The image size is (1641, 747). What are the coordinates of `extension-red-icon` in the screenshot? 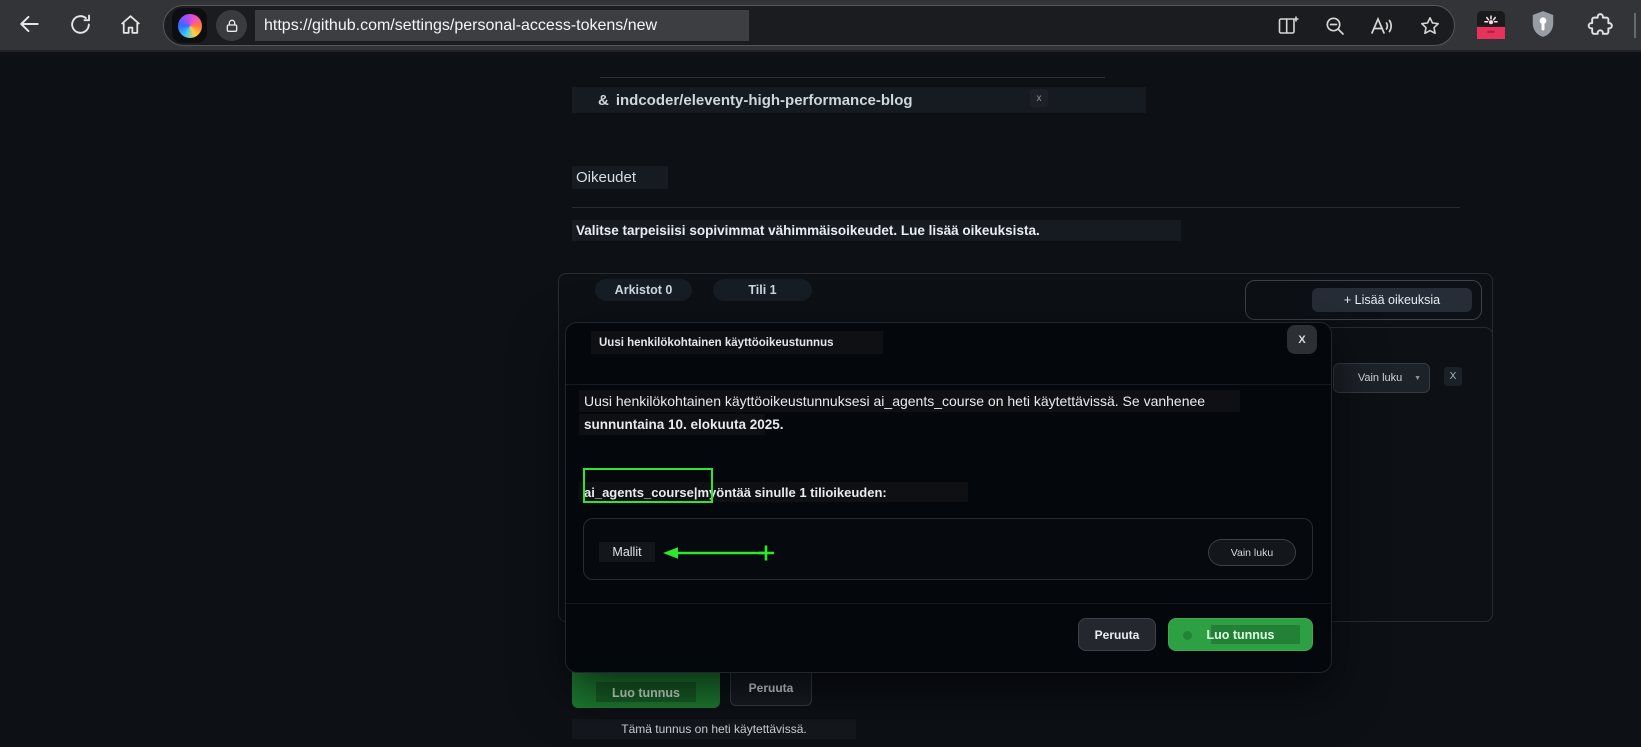 It's located at (1491, 25).